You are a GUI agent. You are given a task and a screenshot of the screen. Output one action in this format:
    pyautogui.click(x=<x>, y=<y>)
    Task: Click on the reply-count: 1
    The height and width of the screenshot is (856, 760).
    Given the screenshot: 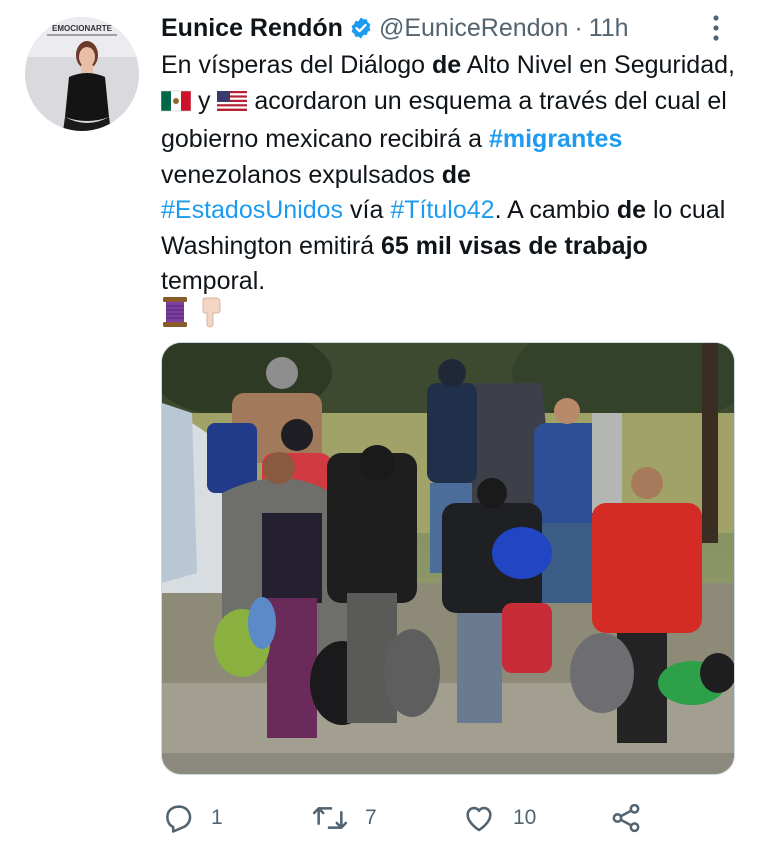 What is the action you would take?
    pyautogui.click(x=217, y=817)
    